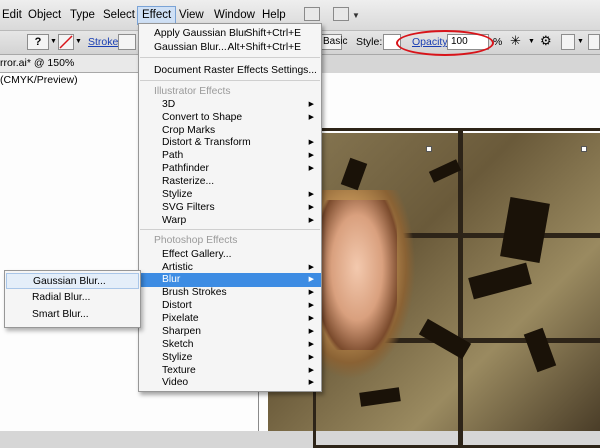  What do you see at coordinates (38, 42) in the screenshot?
I see `fill-question-icon: ?` at bounding box center [38, 42].